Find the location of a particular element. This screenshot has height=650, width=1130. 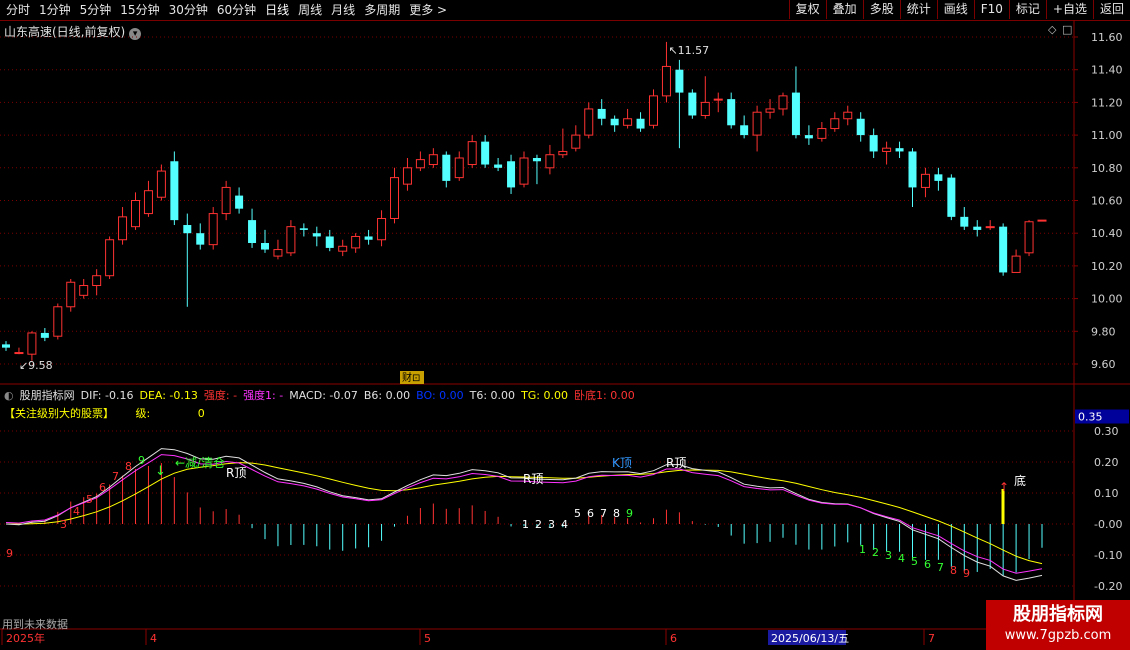

level-value: 0 is located at coordinates (201, 413).